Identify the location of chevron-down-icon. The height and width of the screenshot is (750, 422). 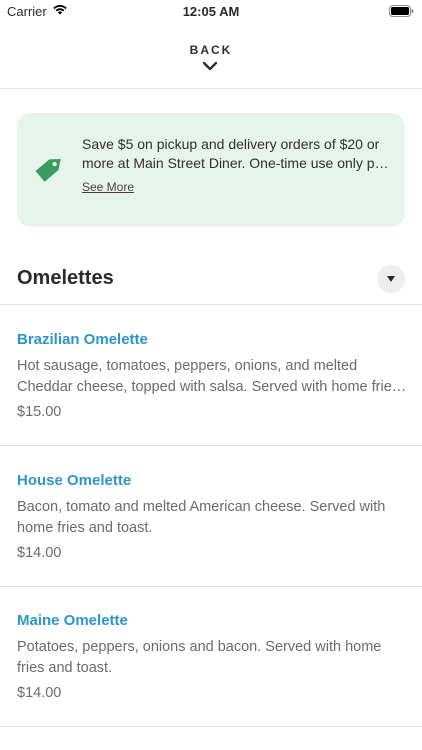
(210, 66).